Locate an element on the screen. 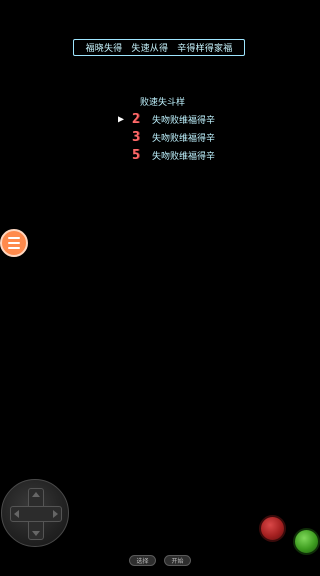 This screenshot has width=320, height=576. stage-select-menu: ▶ 2 失吻败维福得辛 ▶ 3 失吻败维福得辛 ▶ 5 失吻败维福得辛 is located at coordinates (188, 137).